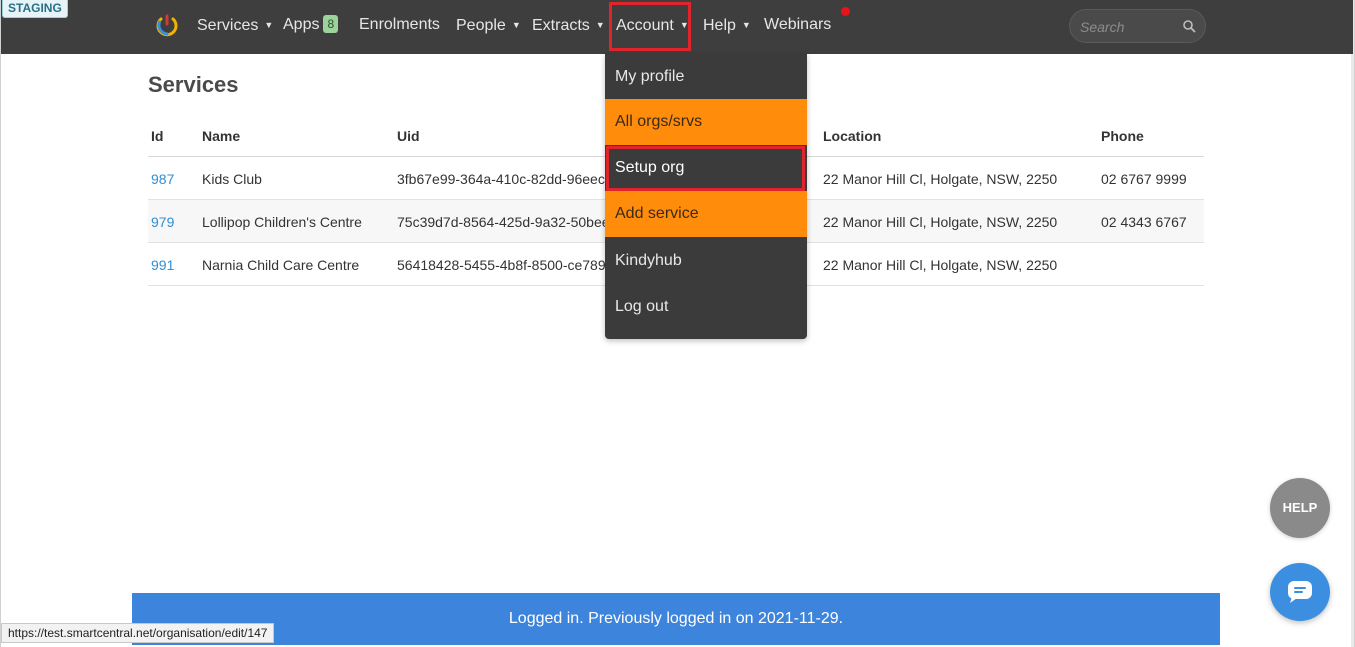 The height and width of the screenshot is (647, 1355). Describe the element at coordinates (35, 9) in the screenshot. I see `staging-badge: STAGING` at that location.